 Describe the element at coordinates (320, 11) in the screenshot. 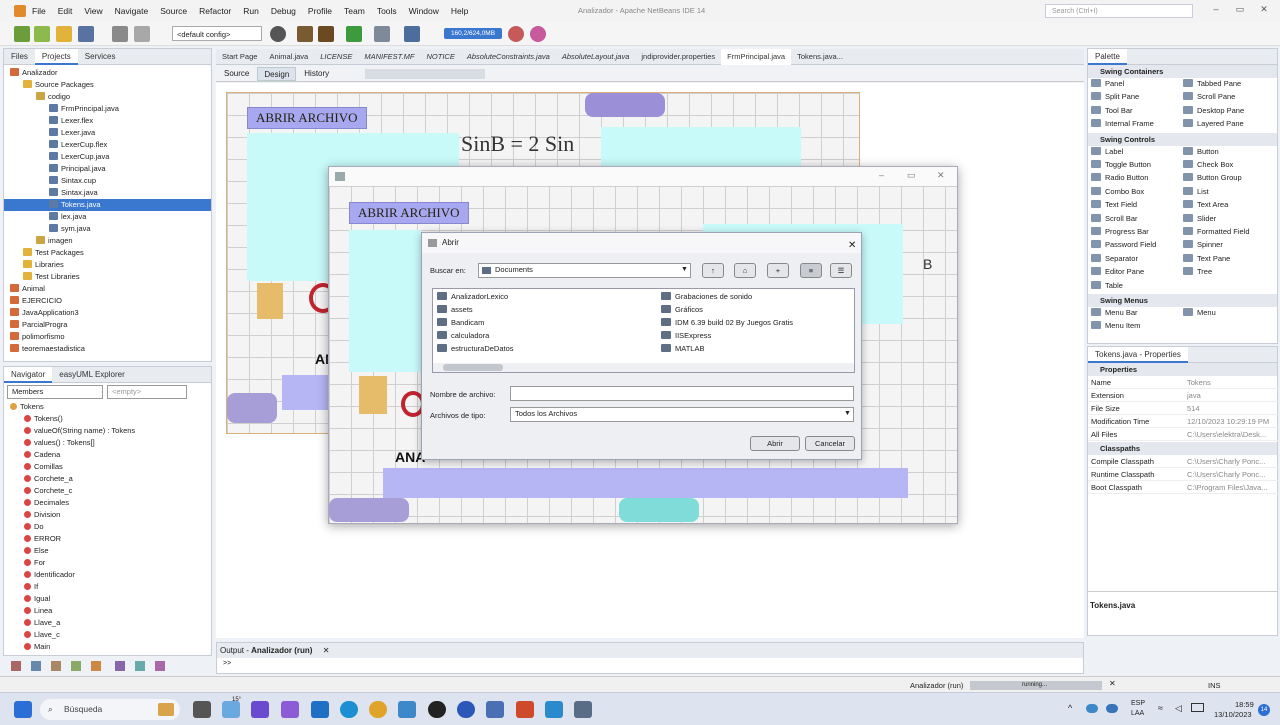

I see `menu-profile: Profile` at that location.